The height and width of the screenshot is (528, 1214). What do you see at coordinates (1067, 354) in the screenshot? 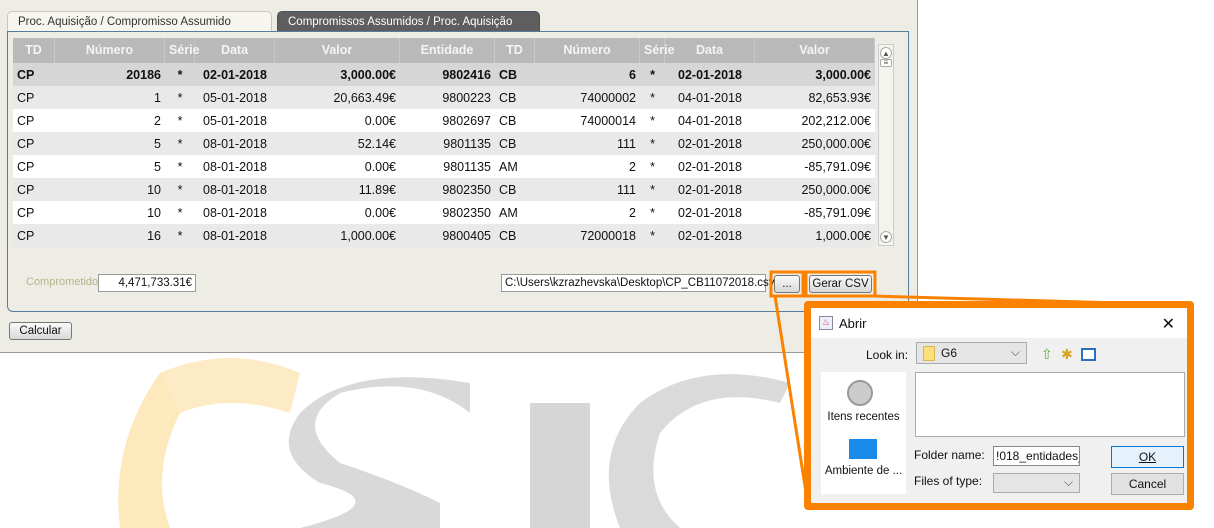
I see `new-folder-icon: ✱` at bounding box center [1067, 354].